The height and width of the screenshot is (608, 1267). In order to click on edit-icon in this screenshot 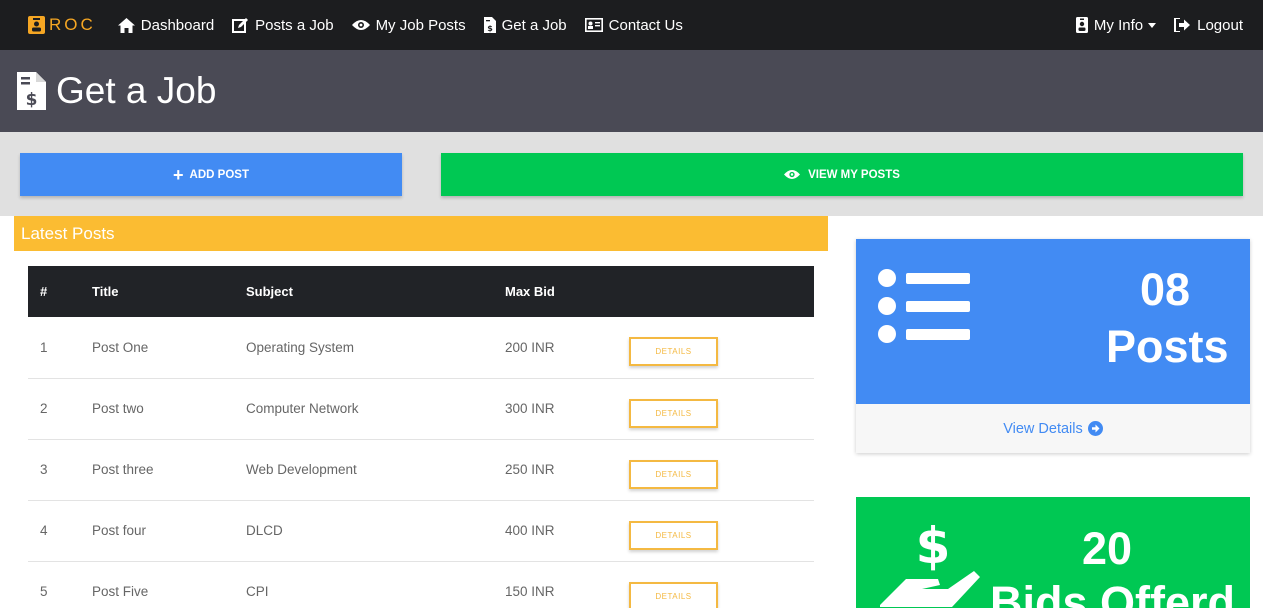, I will do `click(240, 25)`.